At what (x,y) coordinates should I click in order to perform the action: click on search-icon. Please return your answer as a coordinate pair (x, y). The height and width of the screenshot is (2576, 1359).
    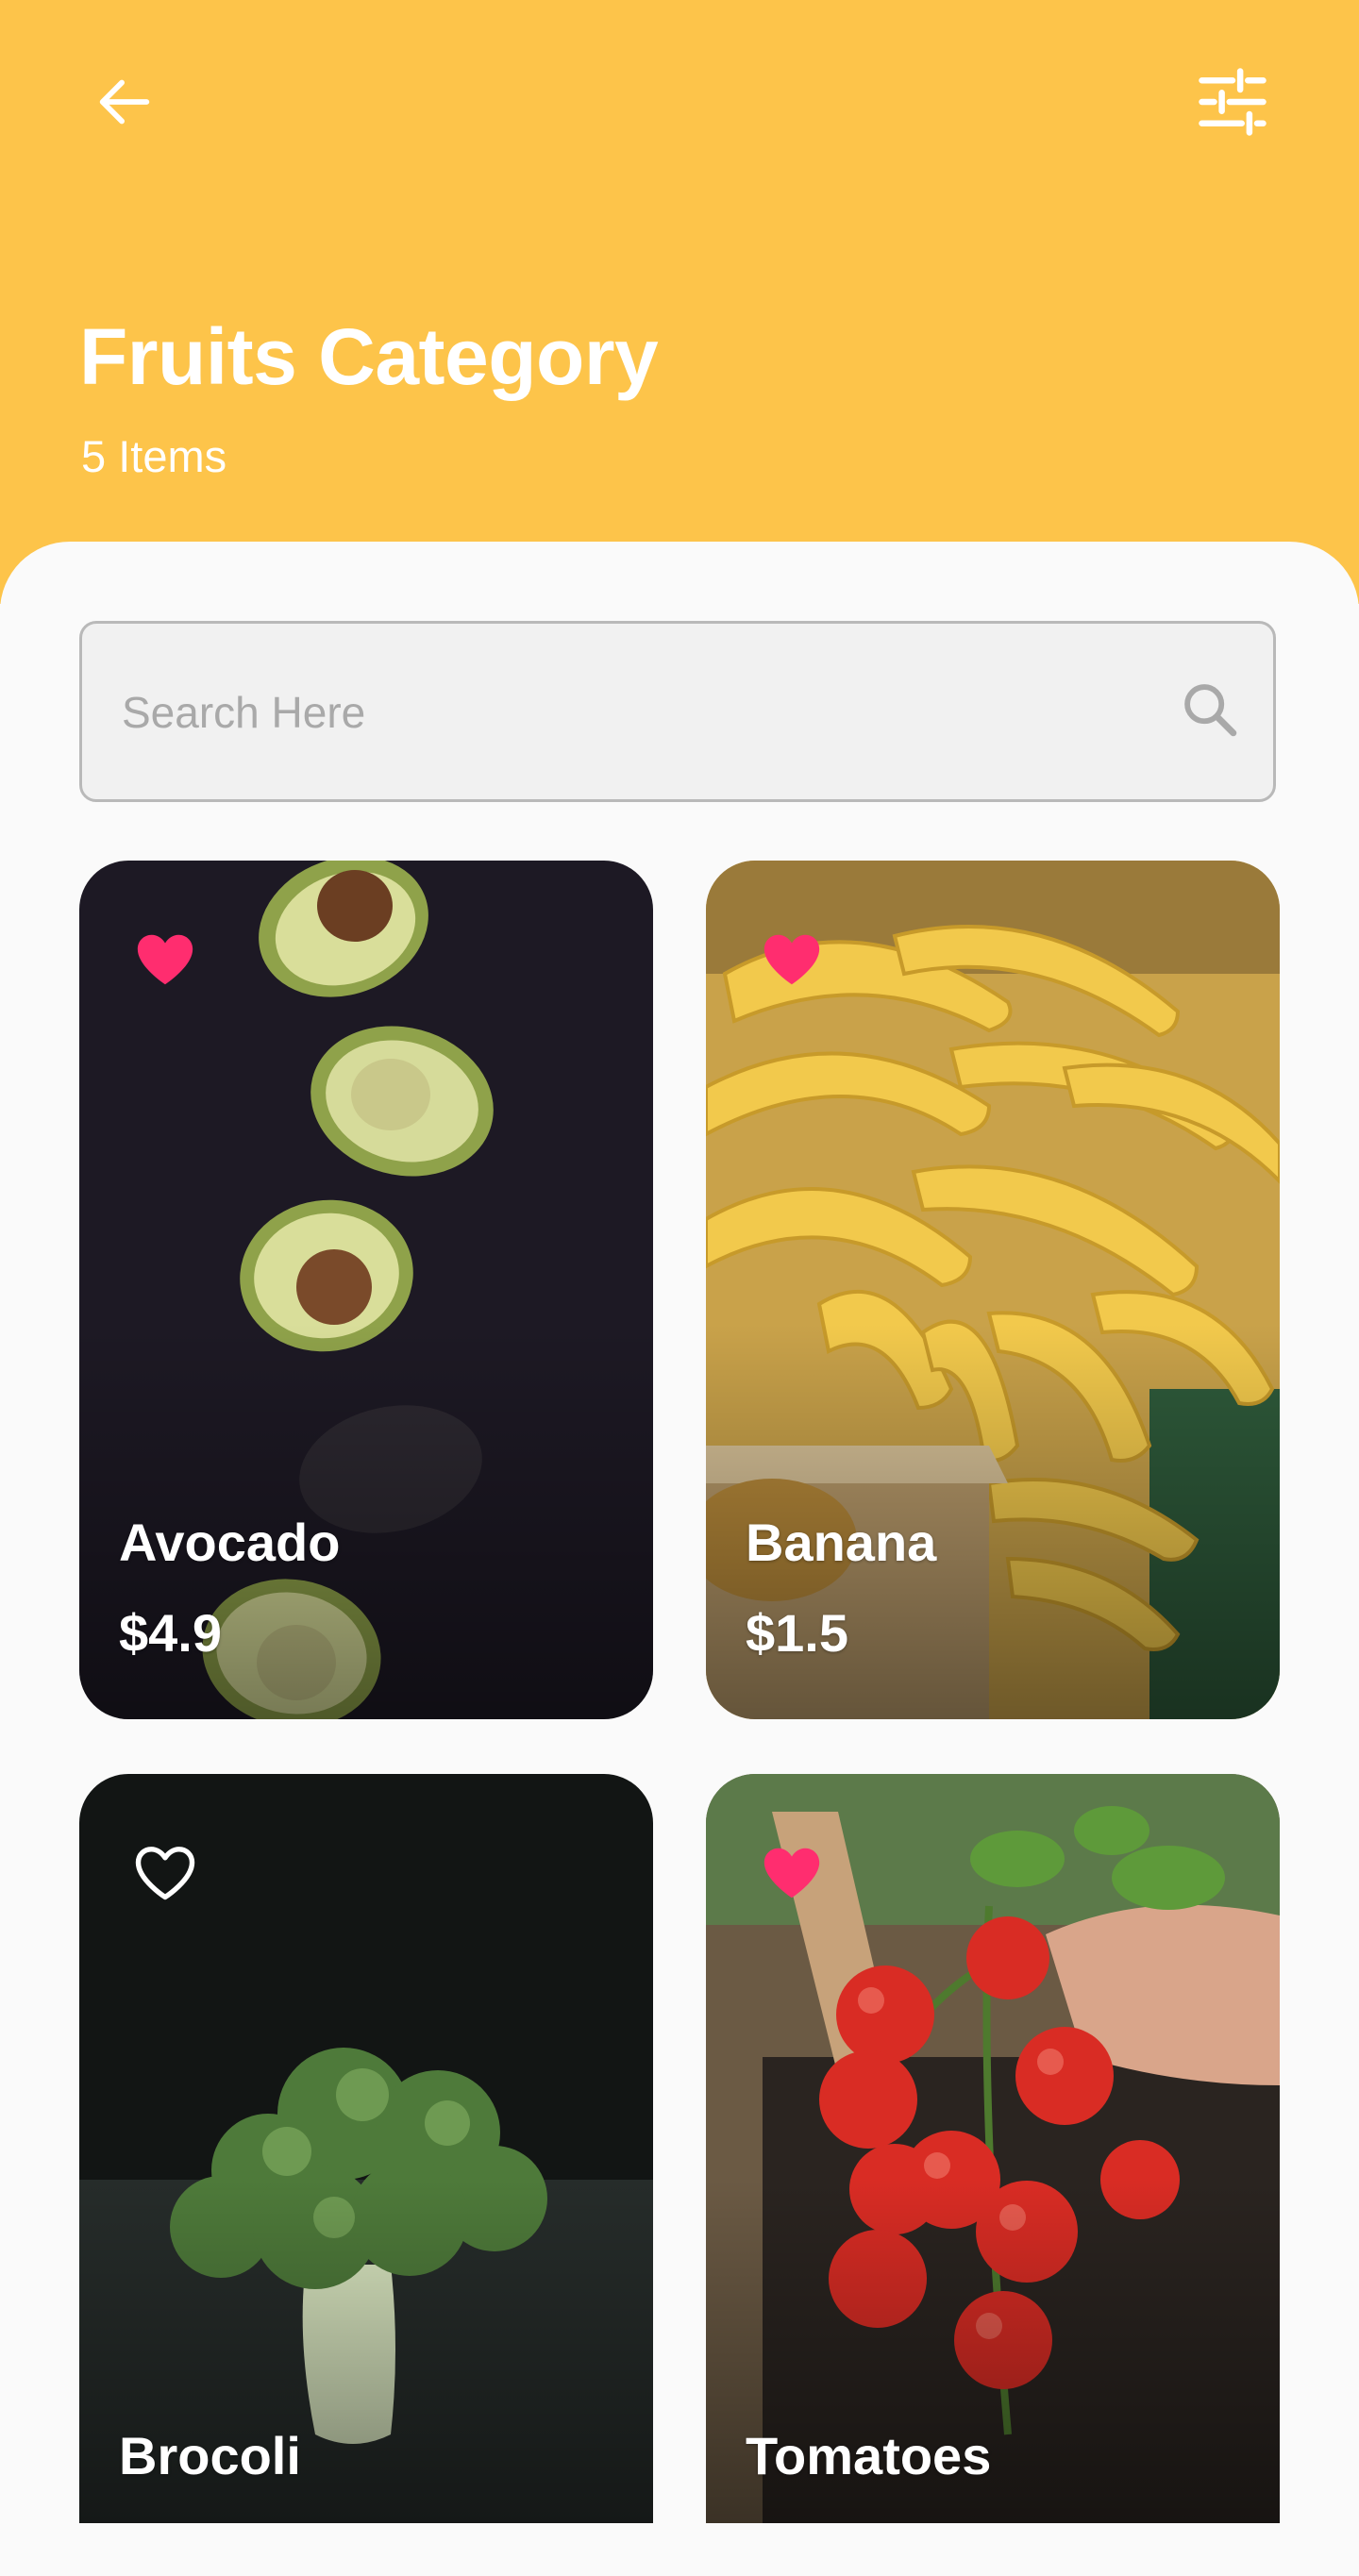
    Looking at the image, I should click on (1210, 709).